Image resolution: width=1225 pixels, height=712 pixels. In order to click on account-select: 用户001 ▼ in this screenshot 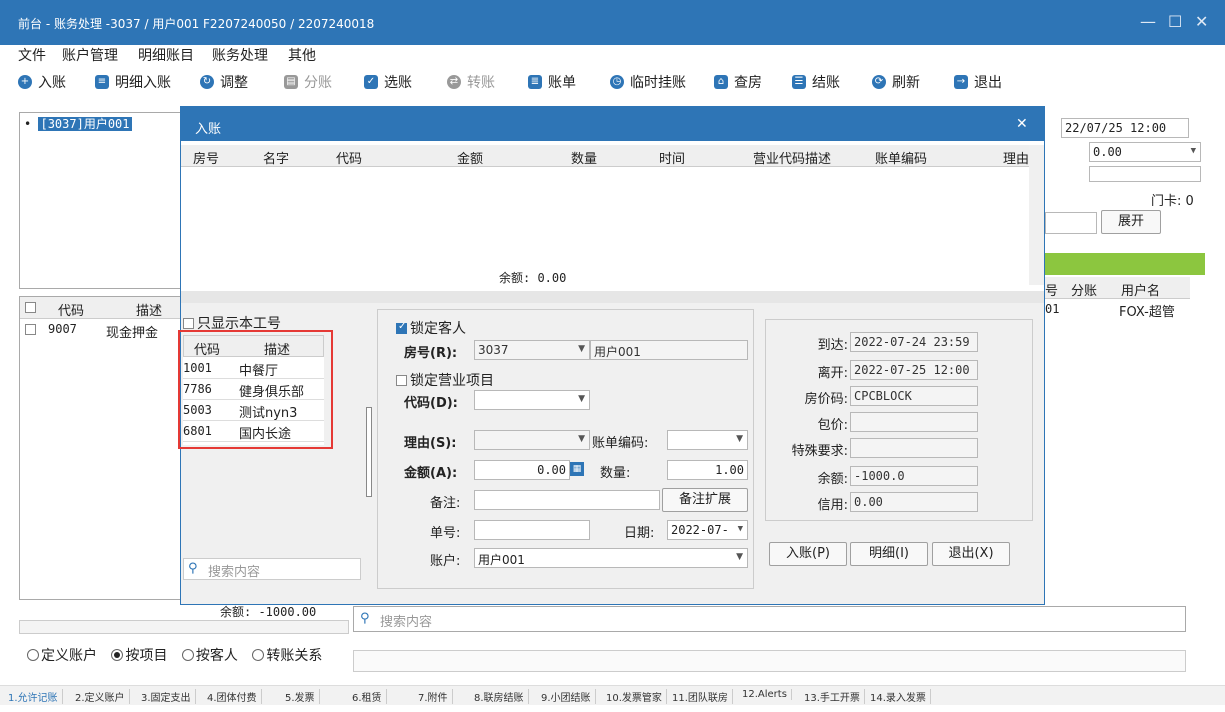, I will do `click(611, 558)`.